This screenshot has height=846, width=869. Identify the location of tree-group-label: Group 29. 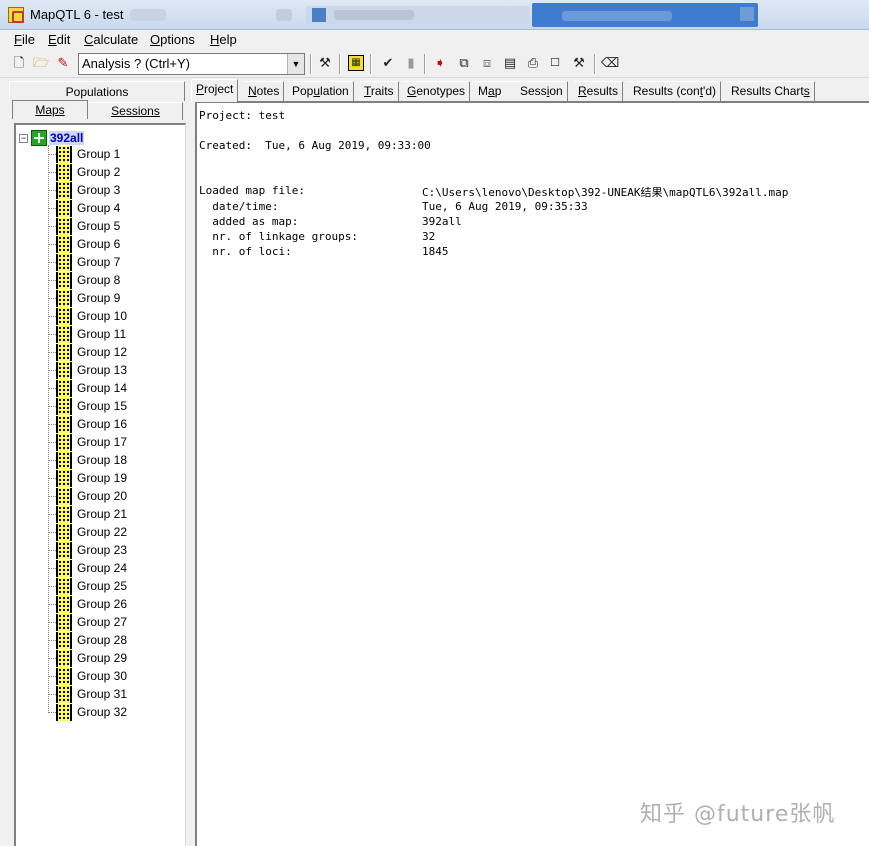
(102, 658).